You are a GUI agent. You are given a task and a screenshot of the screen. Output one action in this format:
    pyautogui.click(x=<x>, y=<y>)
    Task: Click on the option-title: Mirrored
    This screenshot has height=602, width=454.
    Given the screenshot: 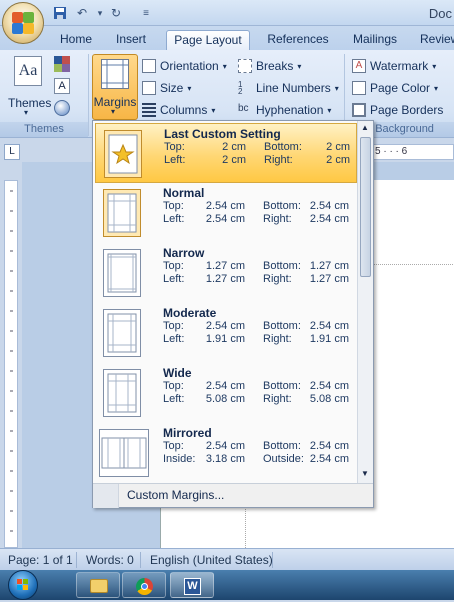 What is the action you would take?
    pyautogui.click(x=187, y=433)
    